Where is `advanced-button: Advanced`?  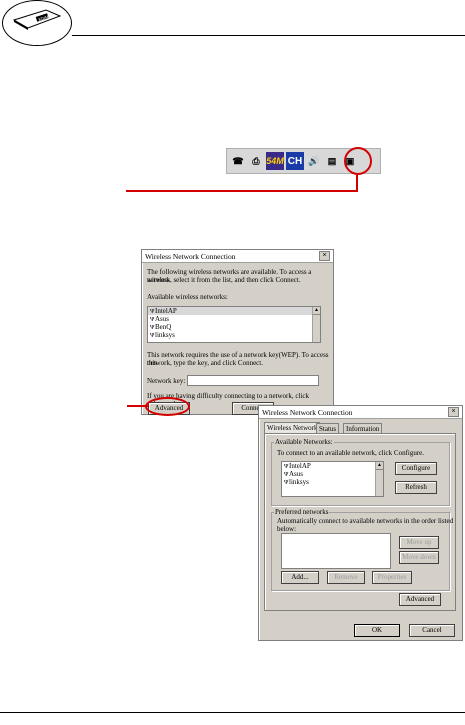
advanced-button: Advanced is located at coordinates (420, 599).